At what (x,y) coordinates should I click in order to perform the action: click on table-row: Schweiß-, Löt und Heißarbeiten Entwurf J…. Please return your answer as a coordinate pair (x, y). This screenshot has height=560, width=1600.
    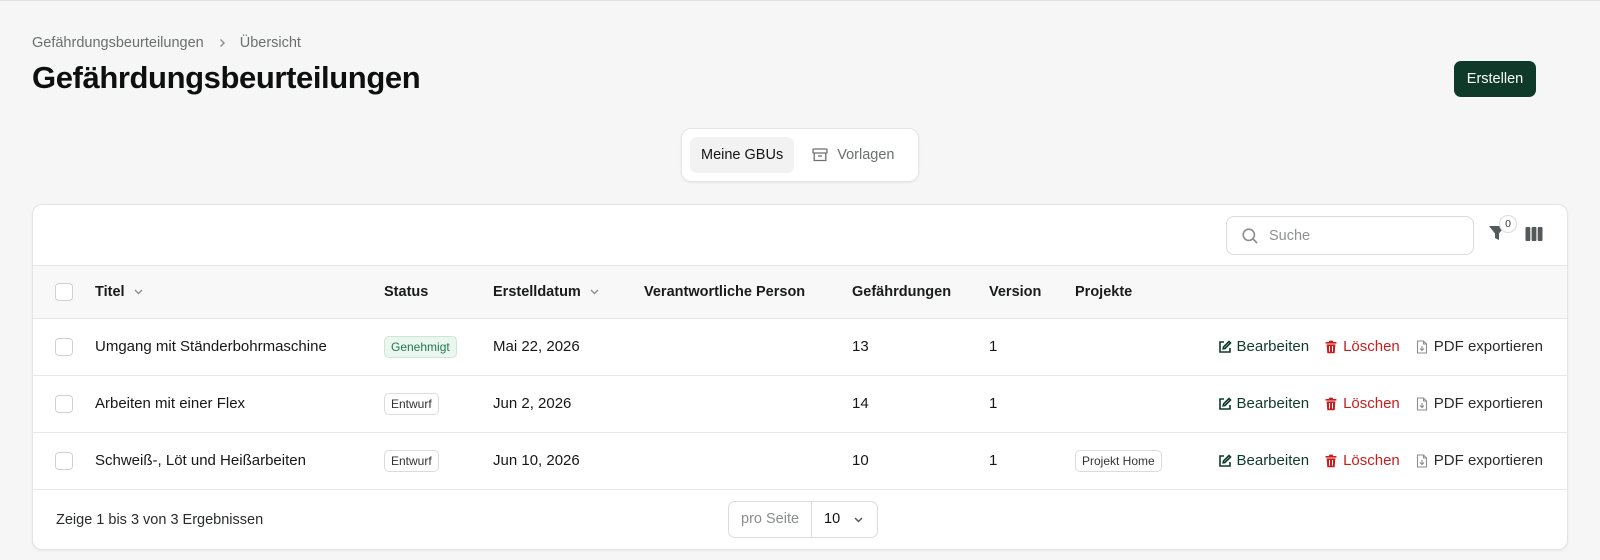
    Looking at the image, I should click on (800, 460).